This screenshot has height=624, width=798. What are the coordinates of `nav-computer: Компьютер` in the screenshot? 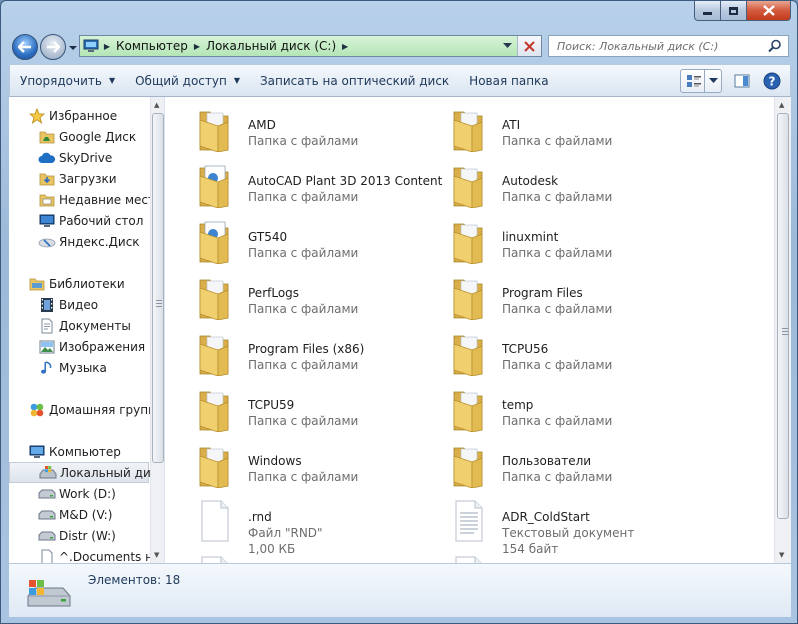 It's located at (79, 451).